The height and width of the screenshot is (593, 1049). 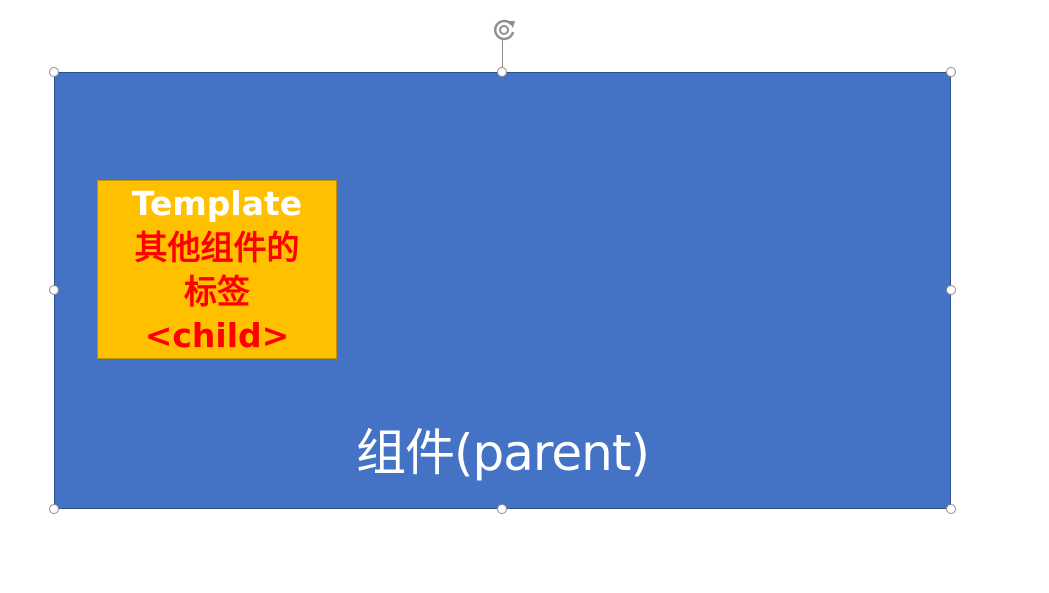 What do you see at coordinates (503, 453) in the screenshot?
I see `parent-component-label: 组件(parent)` at bounding box center [503, 453].